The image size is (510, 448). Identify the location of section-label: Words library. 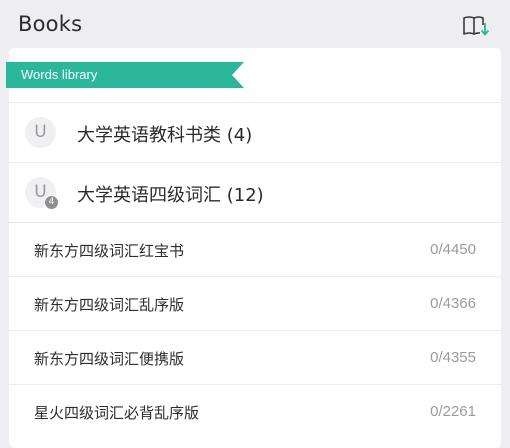
(59, 74).